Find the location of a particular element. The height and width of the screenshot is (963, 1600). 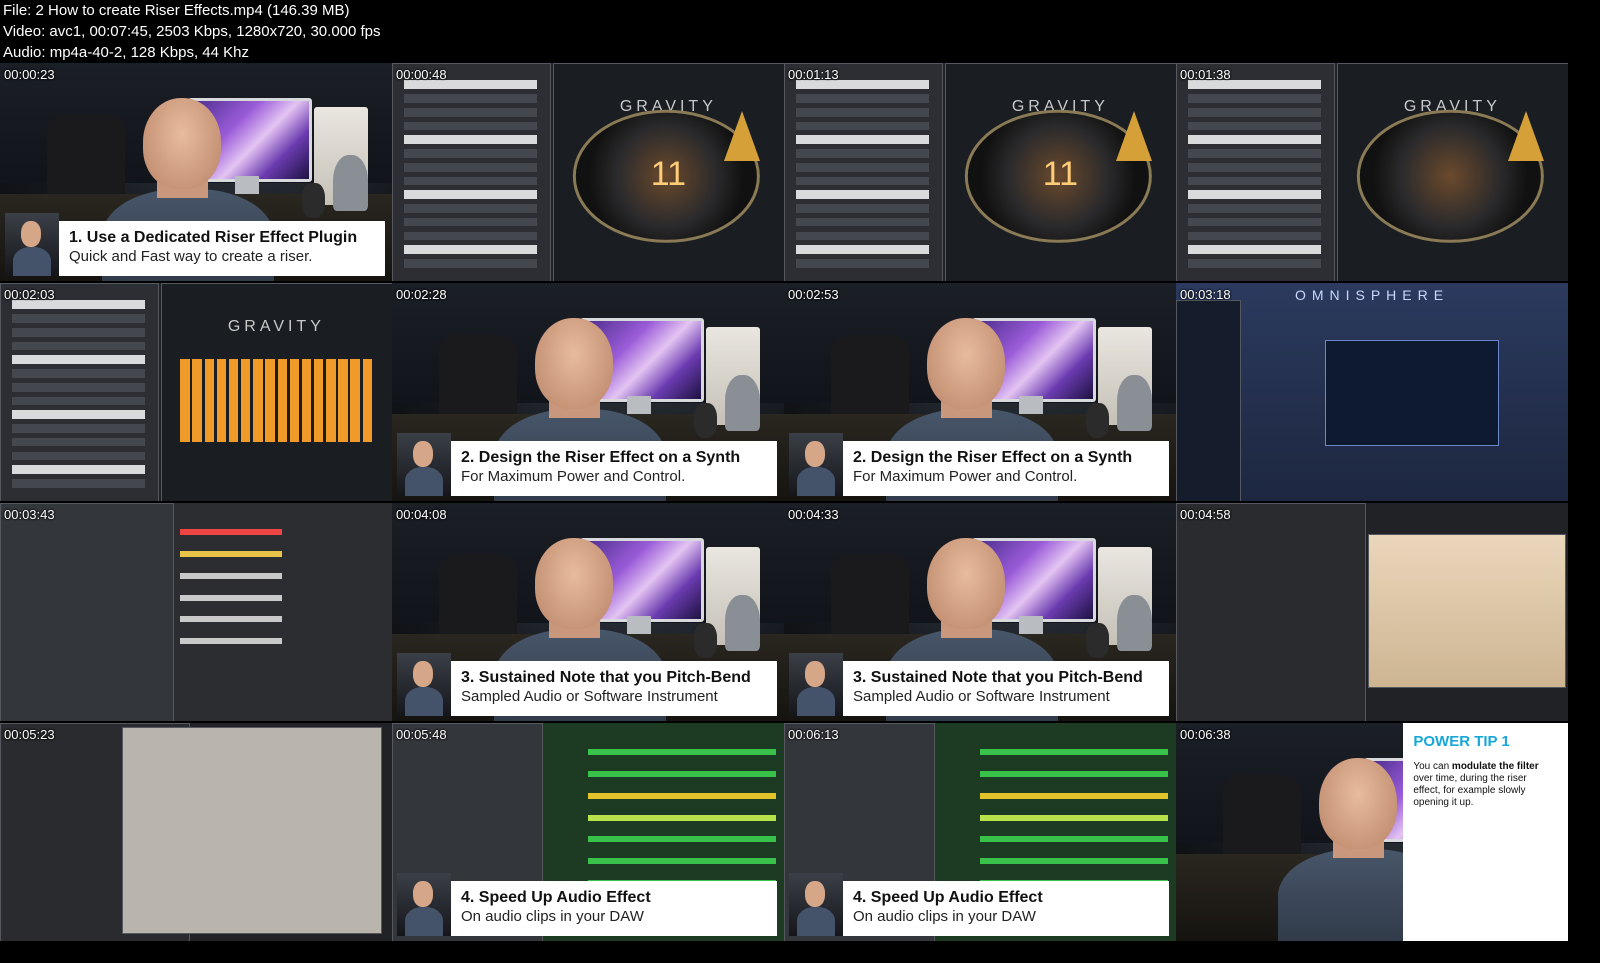

thumbnail-tile: 00:04:58 is located at coordinates (1372, 612).